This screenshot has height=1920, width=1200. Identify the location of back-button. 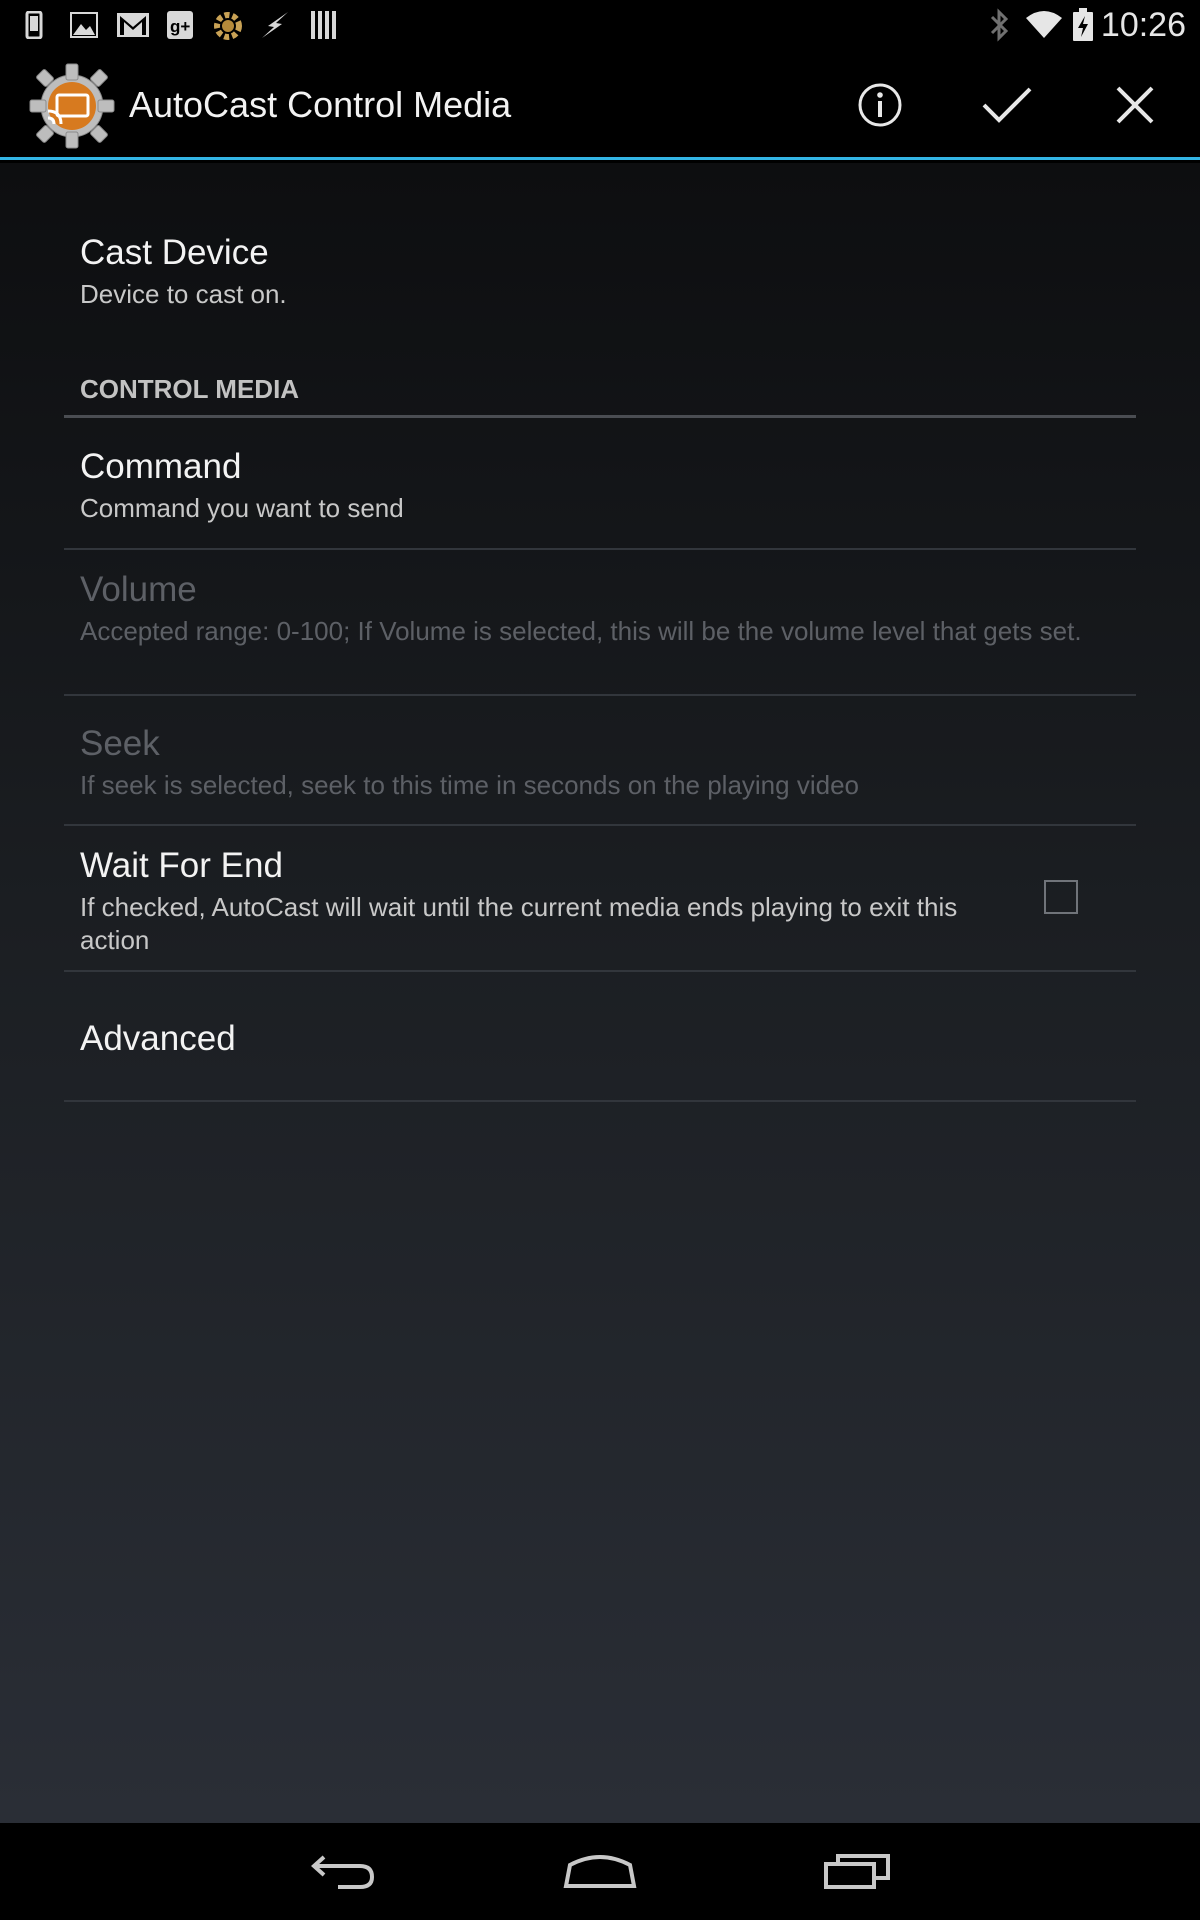
(343, 1871).